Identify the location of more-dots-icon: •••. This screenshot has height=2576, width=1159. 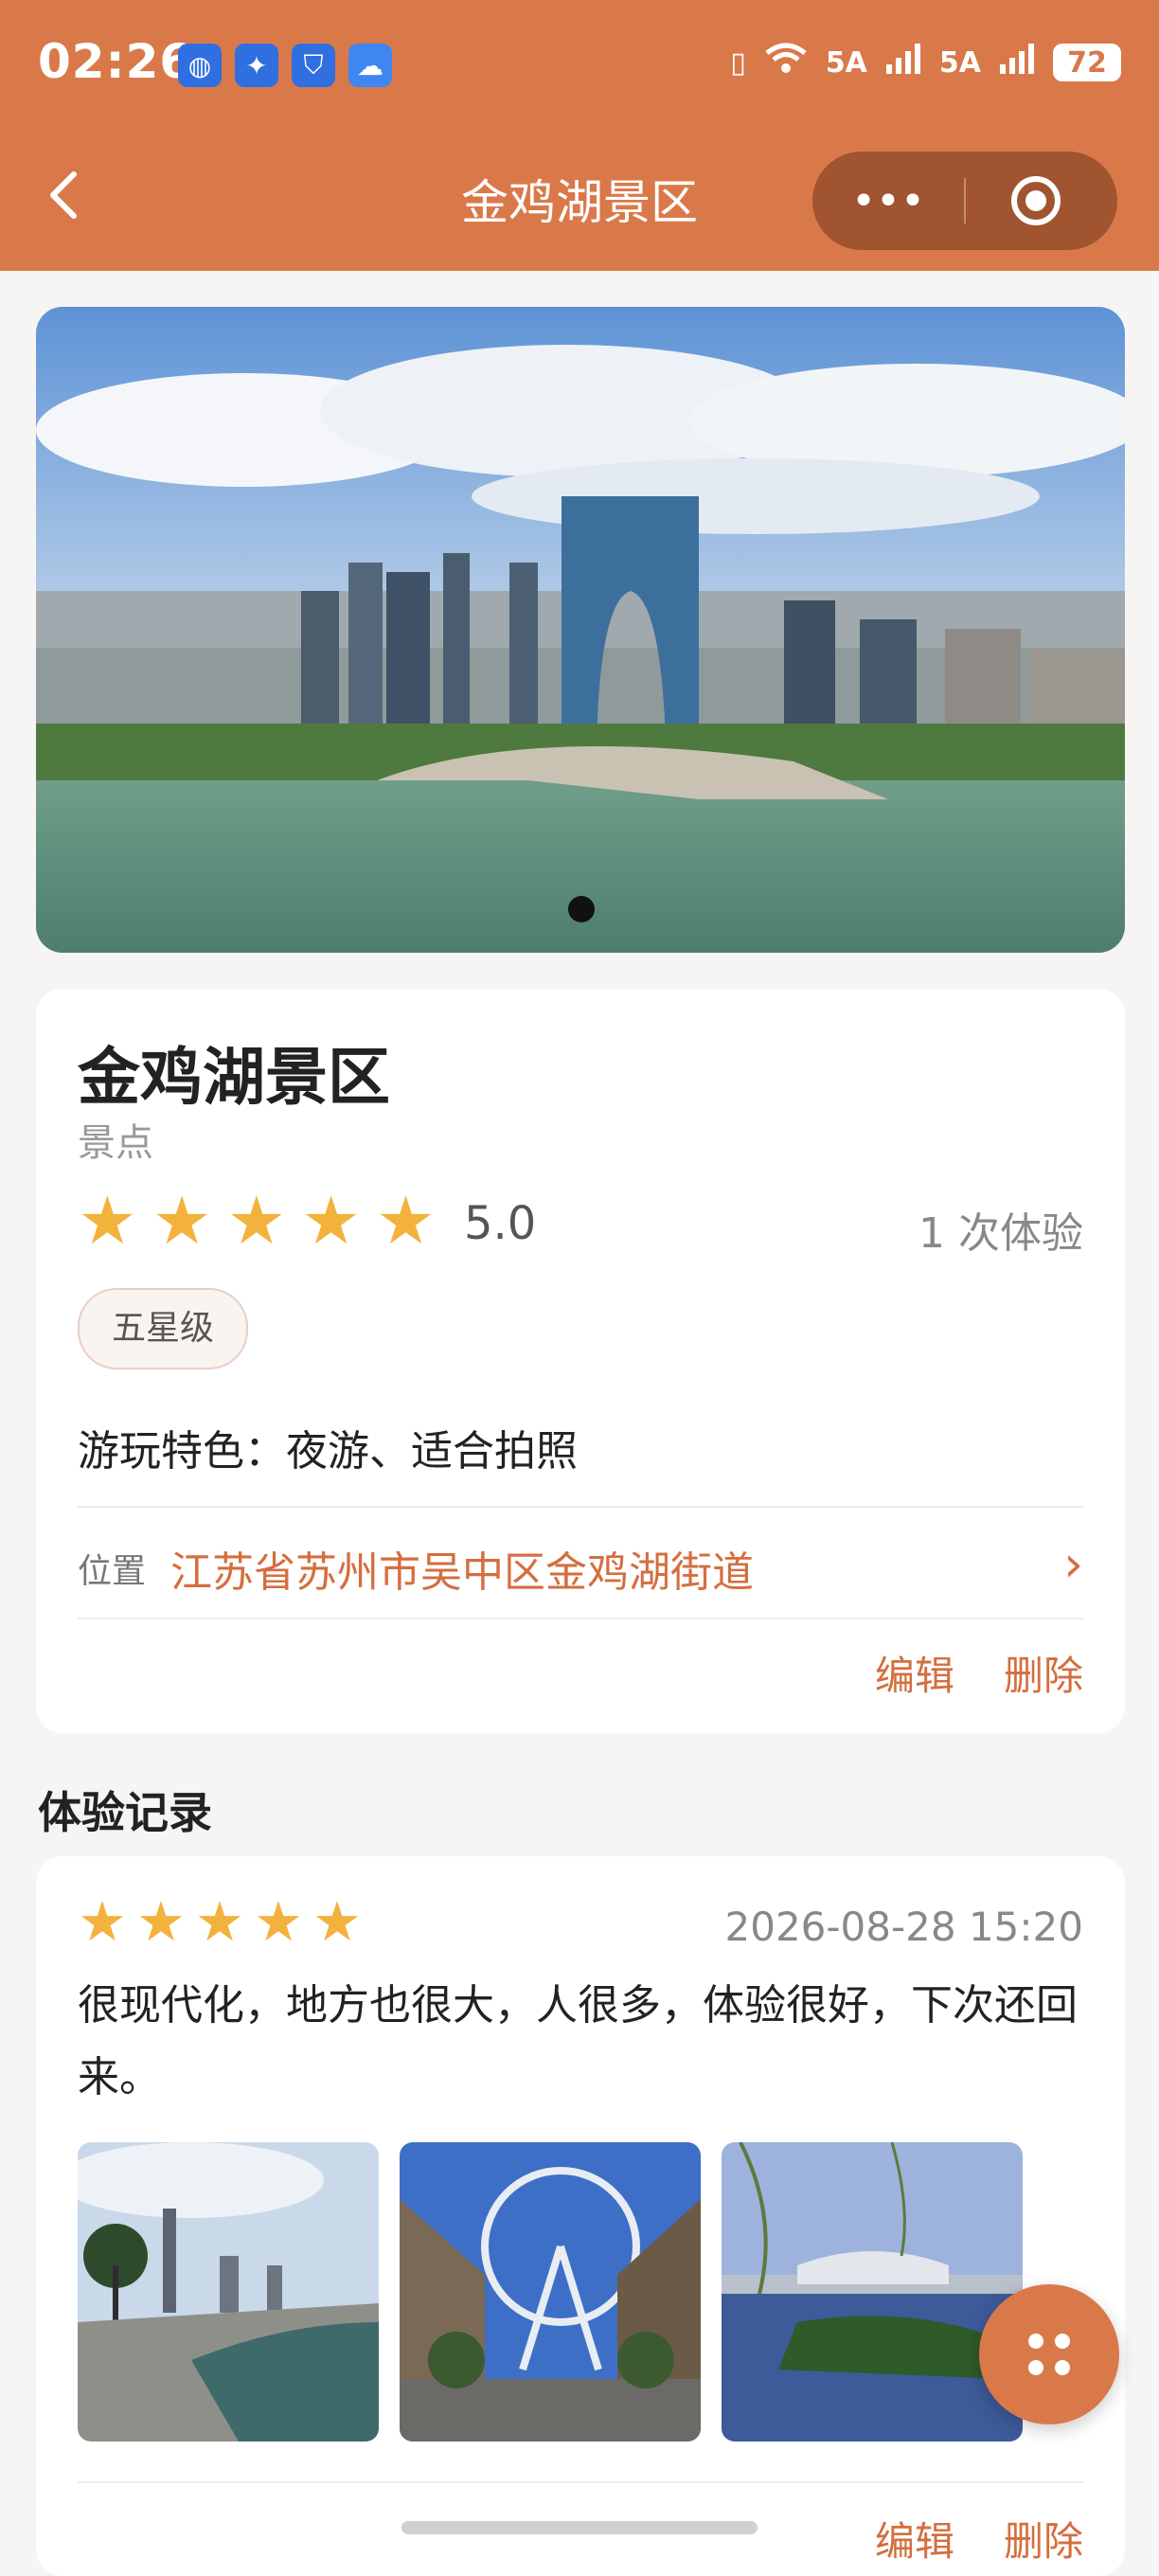
(888, 201).